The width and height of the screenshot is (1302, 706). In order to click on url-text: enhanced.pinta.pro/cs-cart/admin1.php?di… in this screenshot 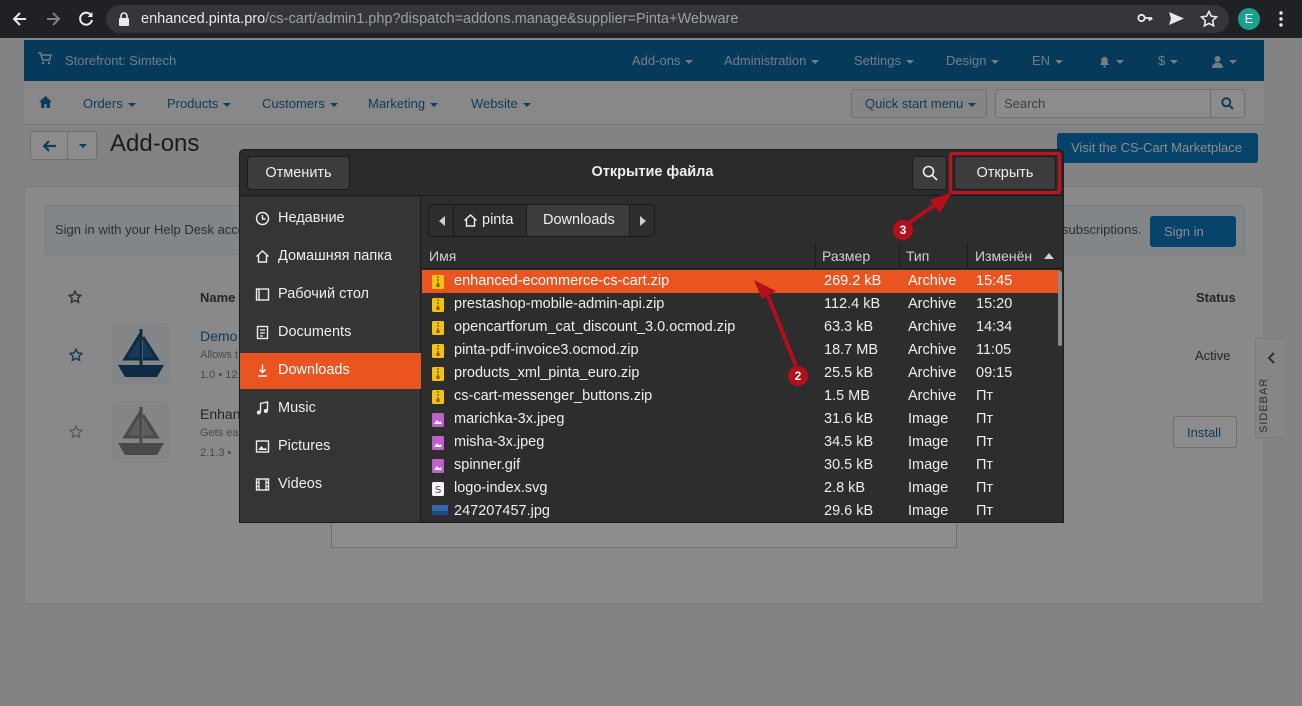, I will do `click(440, 19)`.